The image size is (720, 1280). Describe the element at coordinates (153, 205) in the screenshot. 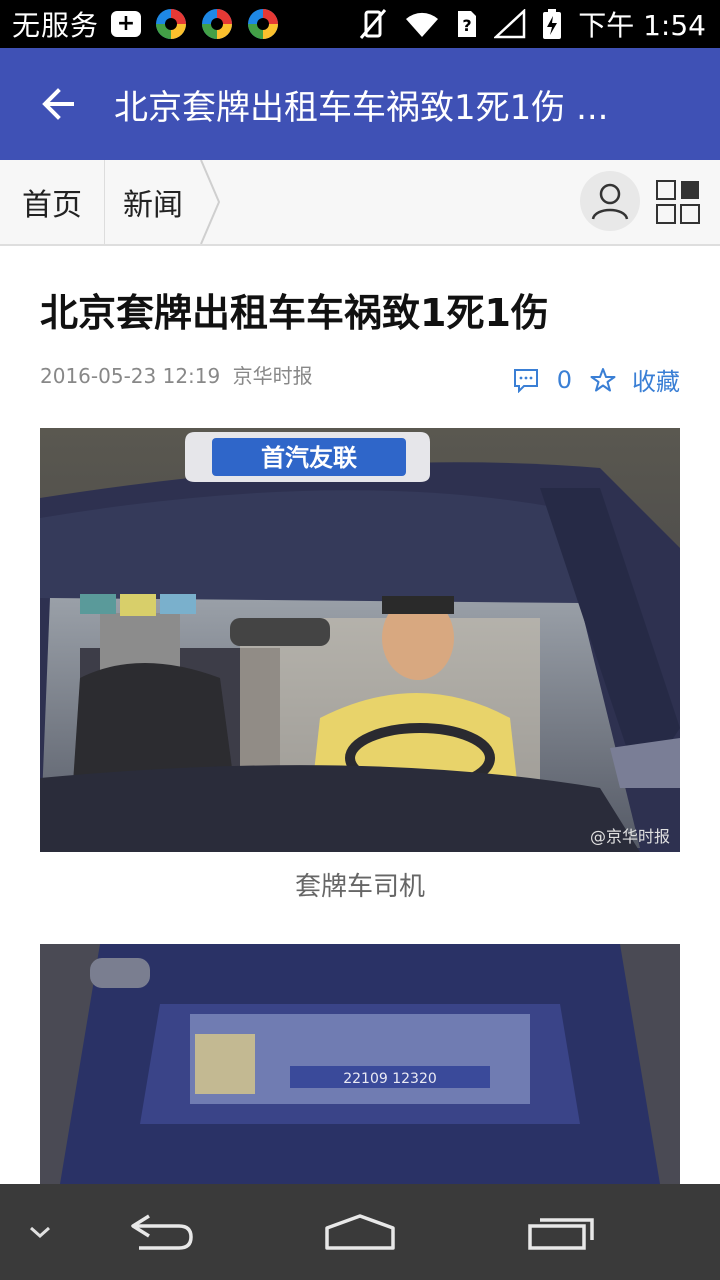

I see `breadcrumb-news-label: 新闻` at that location.